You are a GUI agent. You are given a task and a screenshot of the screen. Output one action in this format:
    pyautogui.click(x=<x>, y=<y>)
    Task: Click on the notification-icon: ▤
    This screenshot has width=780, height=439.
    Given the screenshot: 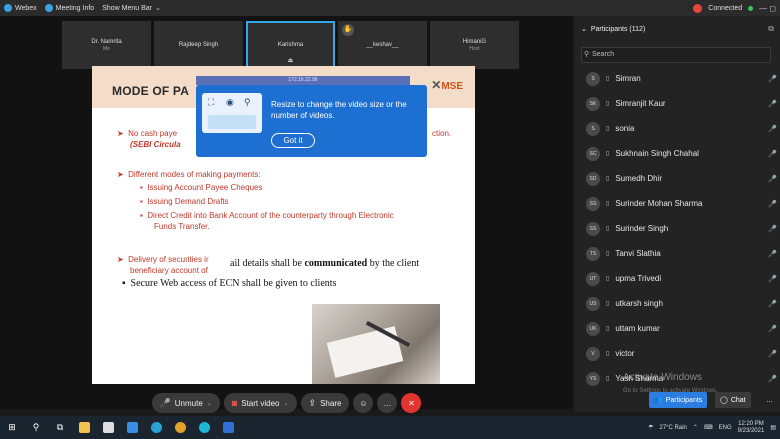 What is the action you would take?
    pyautogui.click(x=773, y=427)
    